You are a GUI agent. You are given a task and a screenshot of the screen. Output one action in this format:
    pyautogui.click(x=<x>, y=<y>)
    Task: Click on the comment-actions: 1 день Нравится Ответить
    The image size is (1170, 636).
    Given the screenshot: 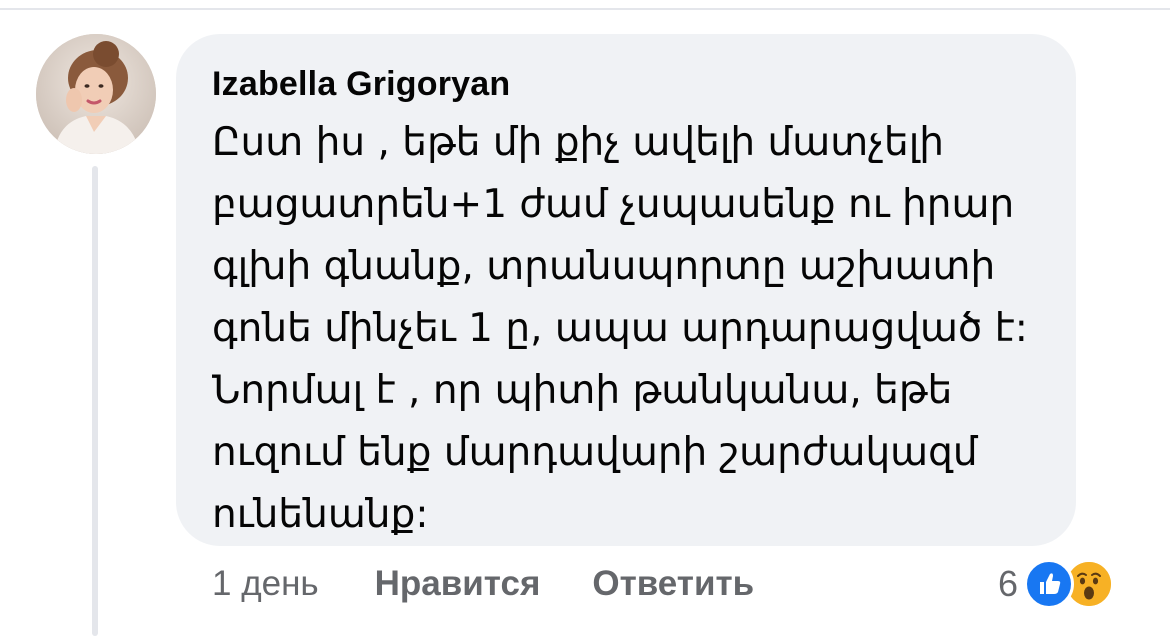 What is the action you would take?
    pyautogui.click(x=509, y=584)
    